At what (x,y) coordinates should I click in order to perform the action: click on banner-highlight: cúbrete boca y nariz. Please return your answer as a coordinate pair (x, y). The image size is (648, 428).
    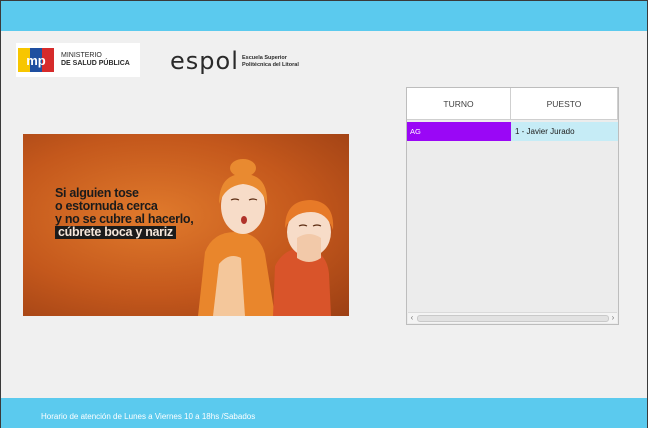
    Looking at the image, I should click on (115, 232).